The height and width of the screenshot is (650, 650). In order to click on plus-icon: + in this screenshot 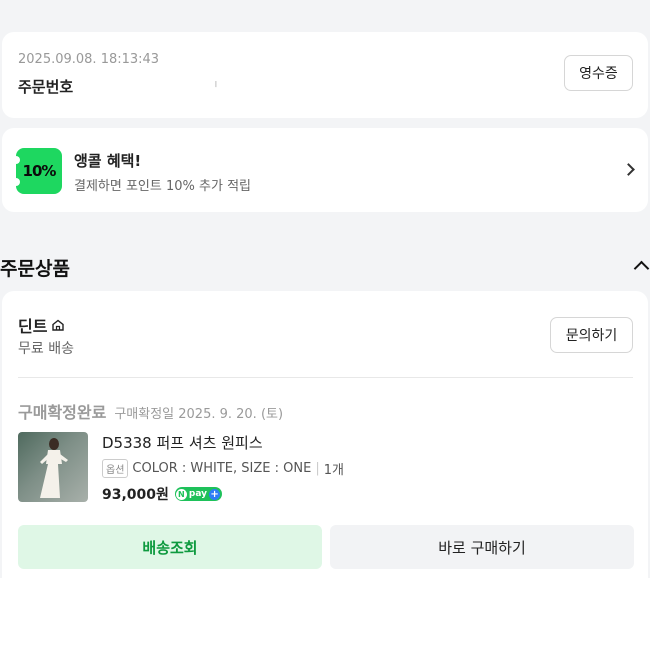, I will do `click(215, 494)`.